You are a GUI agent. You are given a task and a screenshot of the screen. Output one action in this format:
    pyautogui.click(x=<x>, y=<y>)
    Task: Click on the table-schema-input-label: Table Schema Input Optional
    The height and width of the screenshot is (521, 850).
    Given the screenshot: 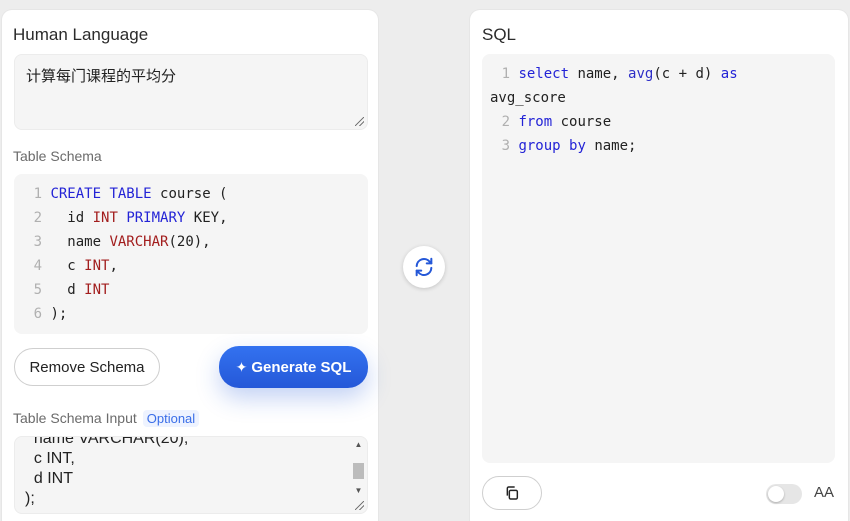 What is the action you would take?
    pyautogui.click(x=106, y=418)
    